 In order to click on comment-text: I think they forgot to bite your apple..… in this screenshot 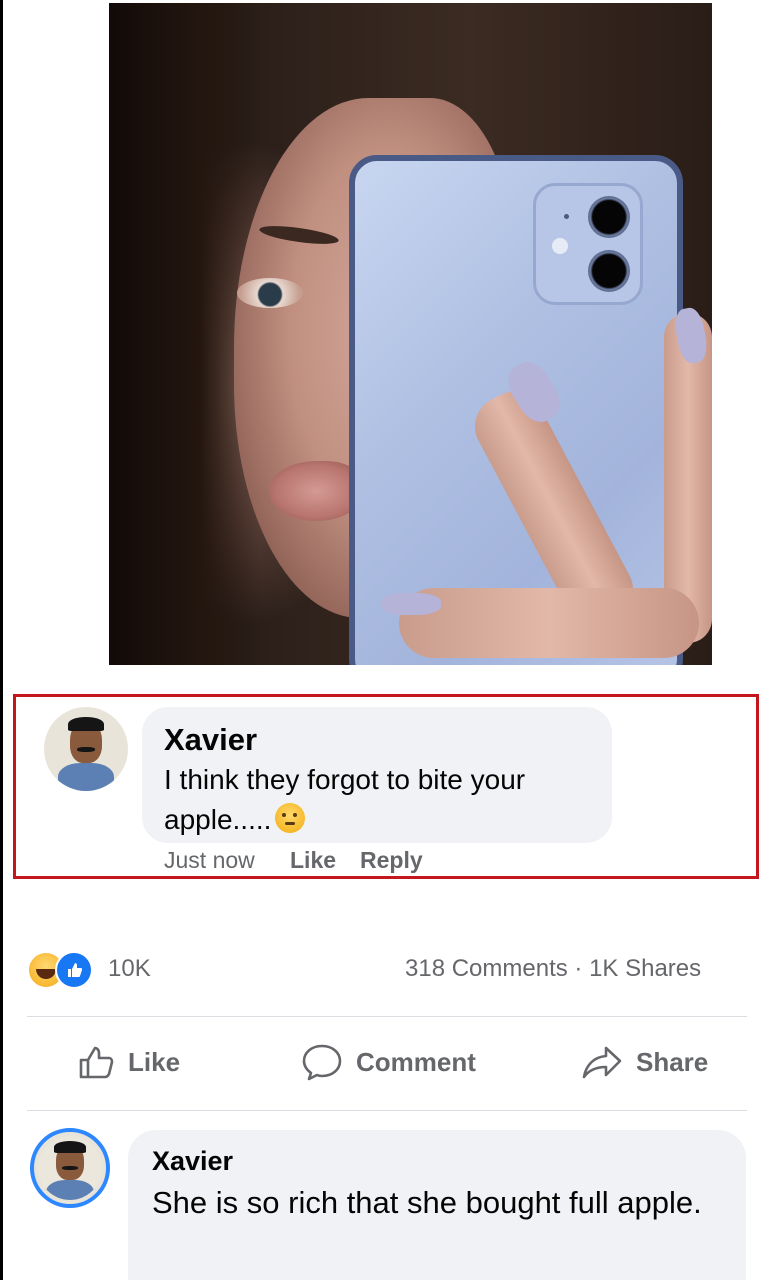, I will do `click(345, 799)`.